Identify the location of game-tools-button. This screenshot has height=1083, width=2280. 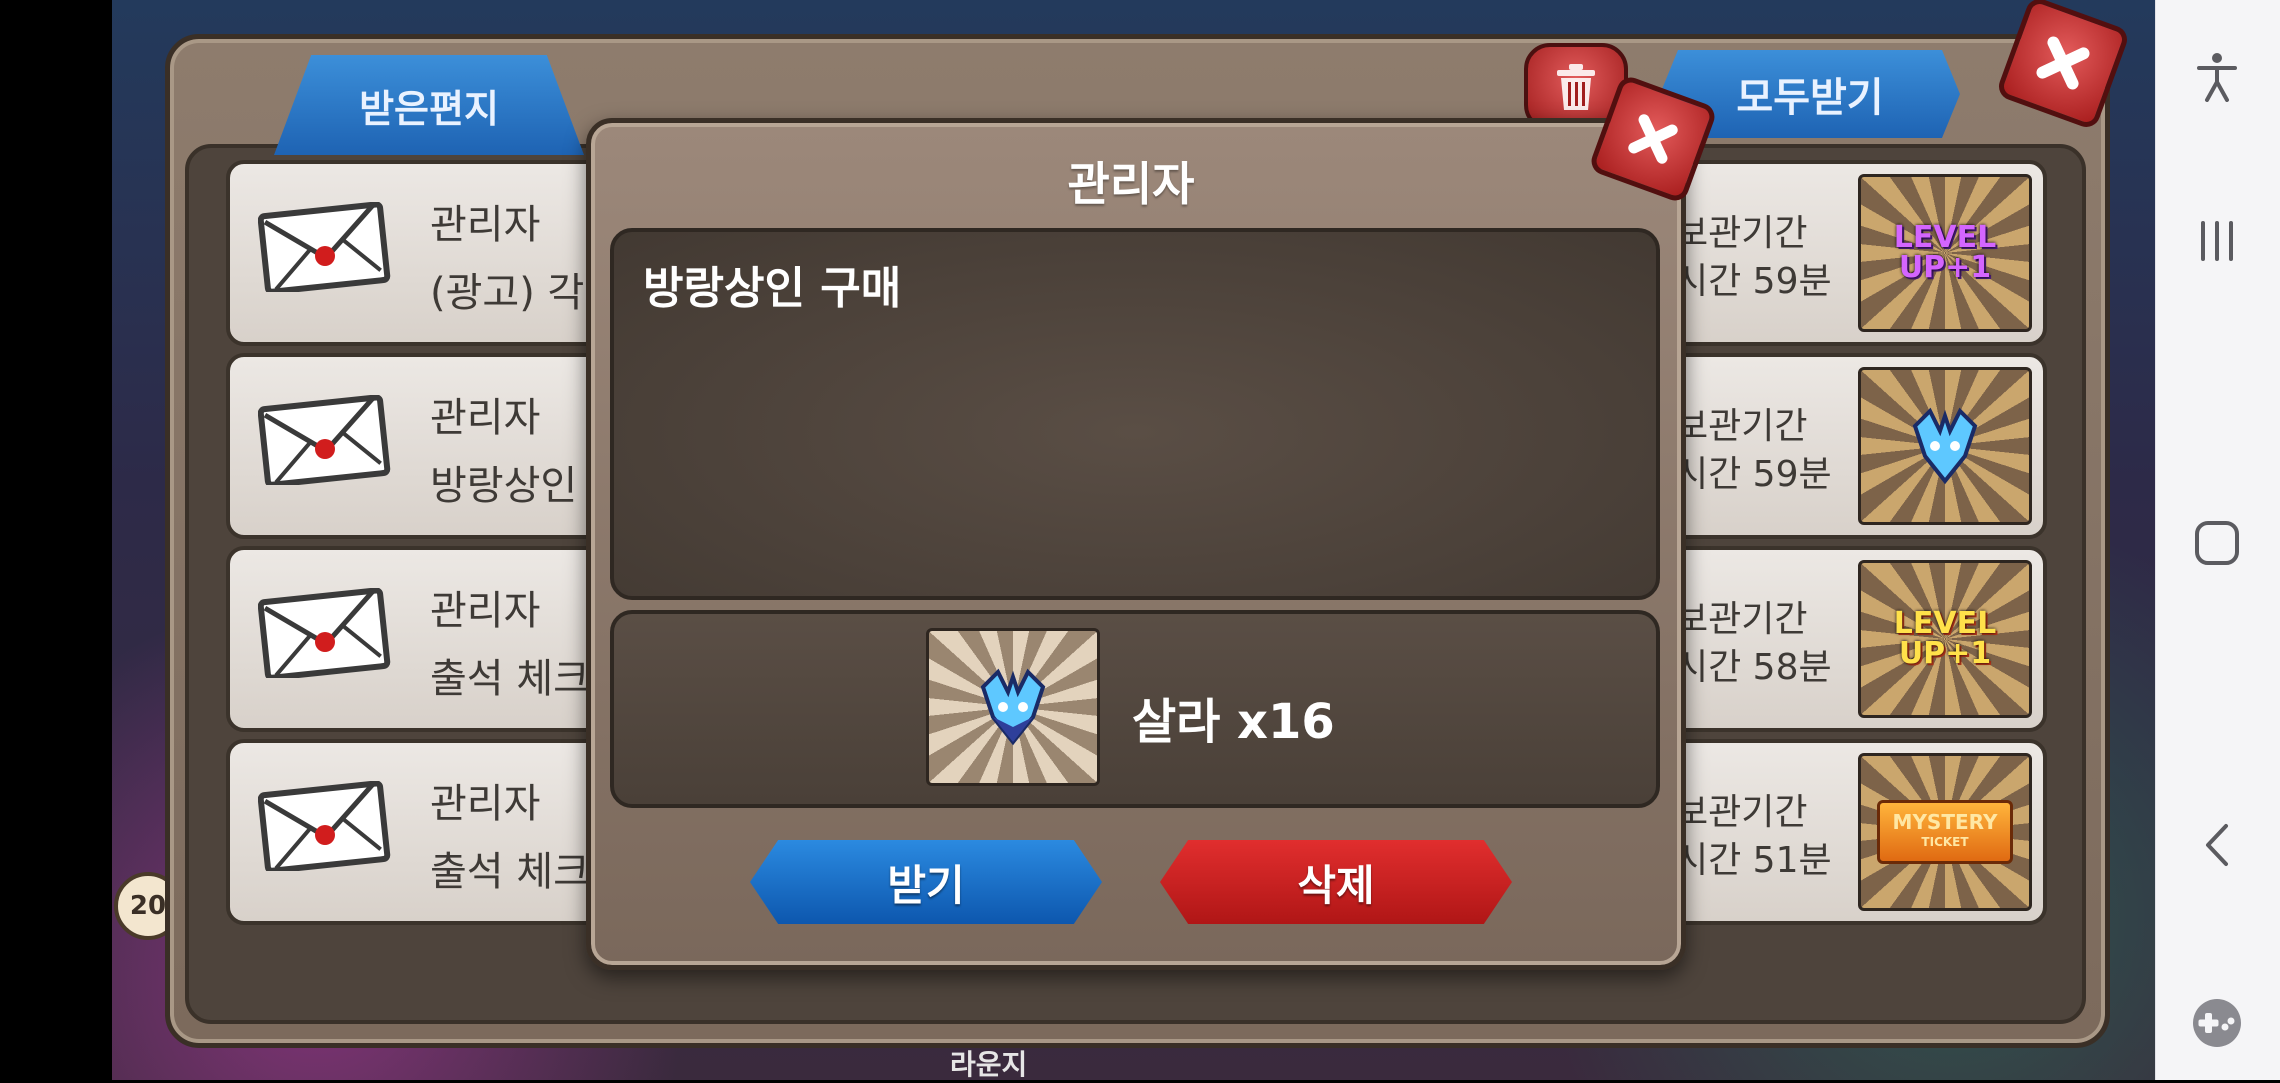
(2217, 1023).